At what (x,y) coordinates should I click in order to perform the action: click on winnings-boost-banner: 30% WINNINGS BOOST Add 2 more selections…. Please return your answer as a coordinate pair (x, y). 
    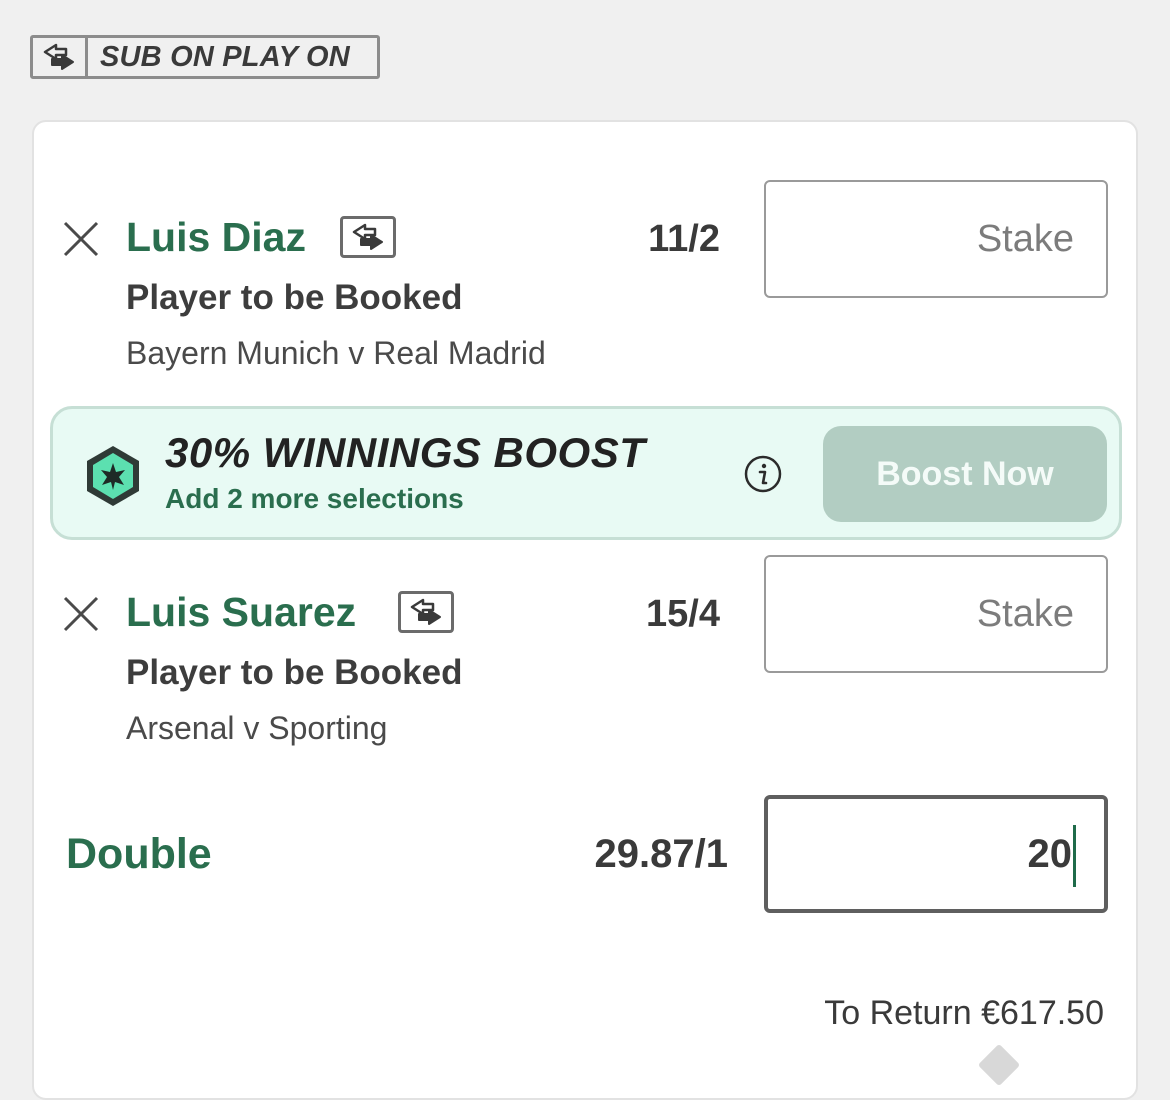
    Looking at the image, I should click on (586, 473).